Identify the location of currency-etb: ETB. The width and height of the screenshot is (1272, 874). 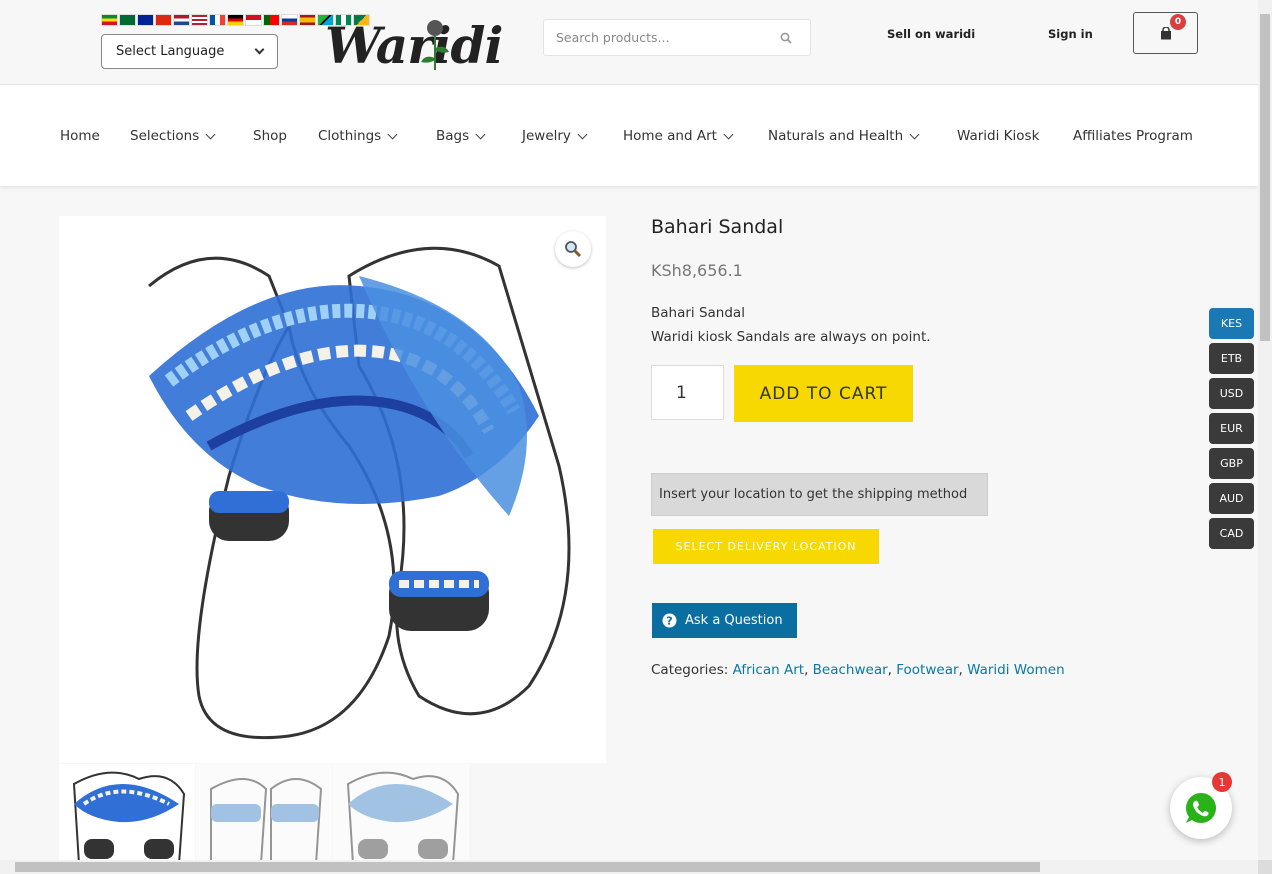
(1231, 358).